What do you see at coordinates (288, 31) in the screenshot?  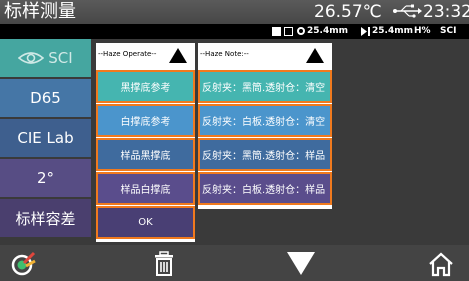 I see `empty-square-icon` at bounding box center [288, 31].